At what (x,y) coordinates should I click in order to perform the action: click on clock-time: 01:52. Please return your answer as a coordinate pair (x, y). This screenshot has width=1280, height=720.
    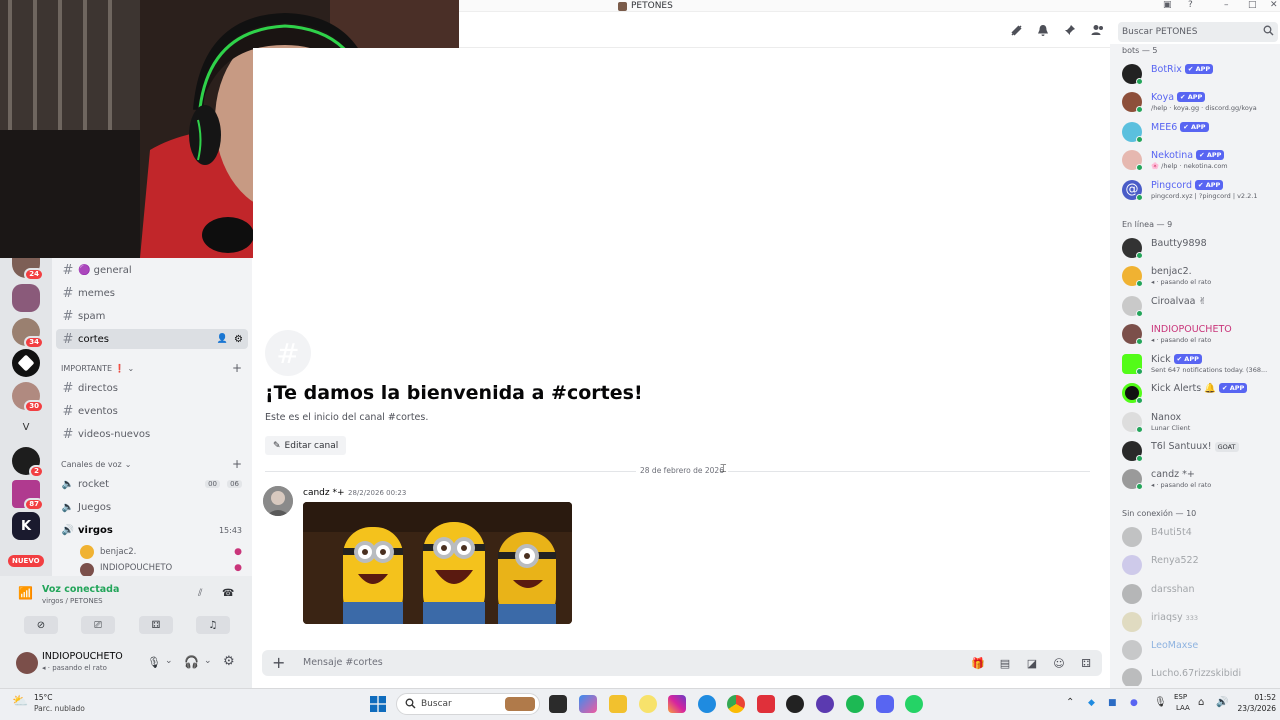
    Looking at the image, I should click on (1258, 697).